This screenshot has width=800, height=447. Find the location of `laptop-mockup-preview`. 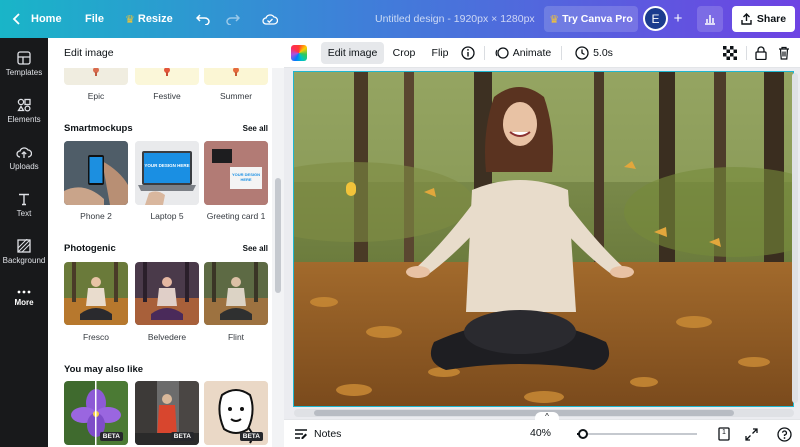

laptop-mockup-preview is located at coordinates (167, 173).